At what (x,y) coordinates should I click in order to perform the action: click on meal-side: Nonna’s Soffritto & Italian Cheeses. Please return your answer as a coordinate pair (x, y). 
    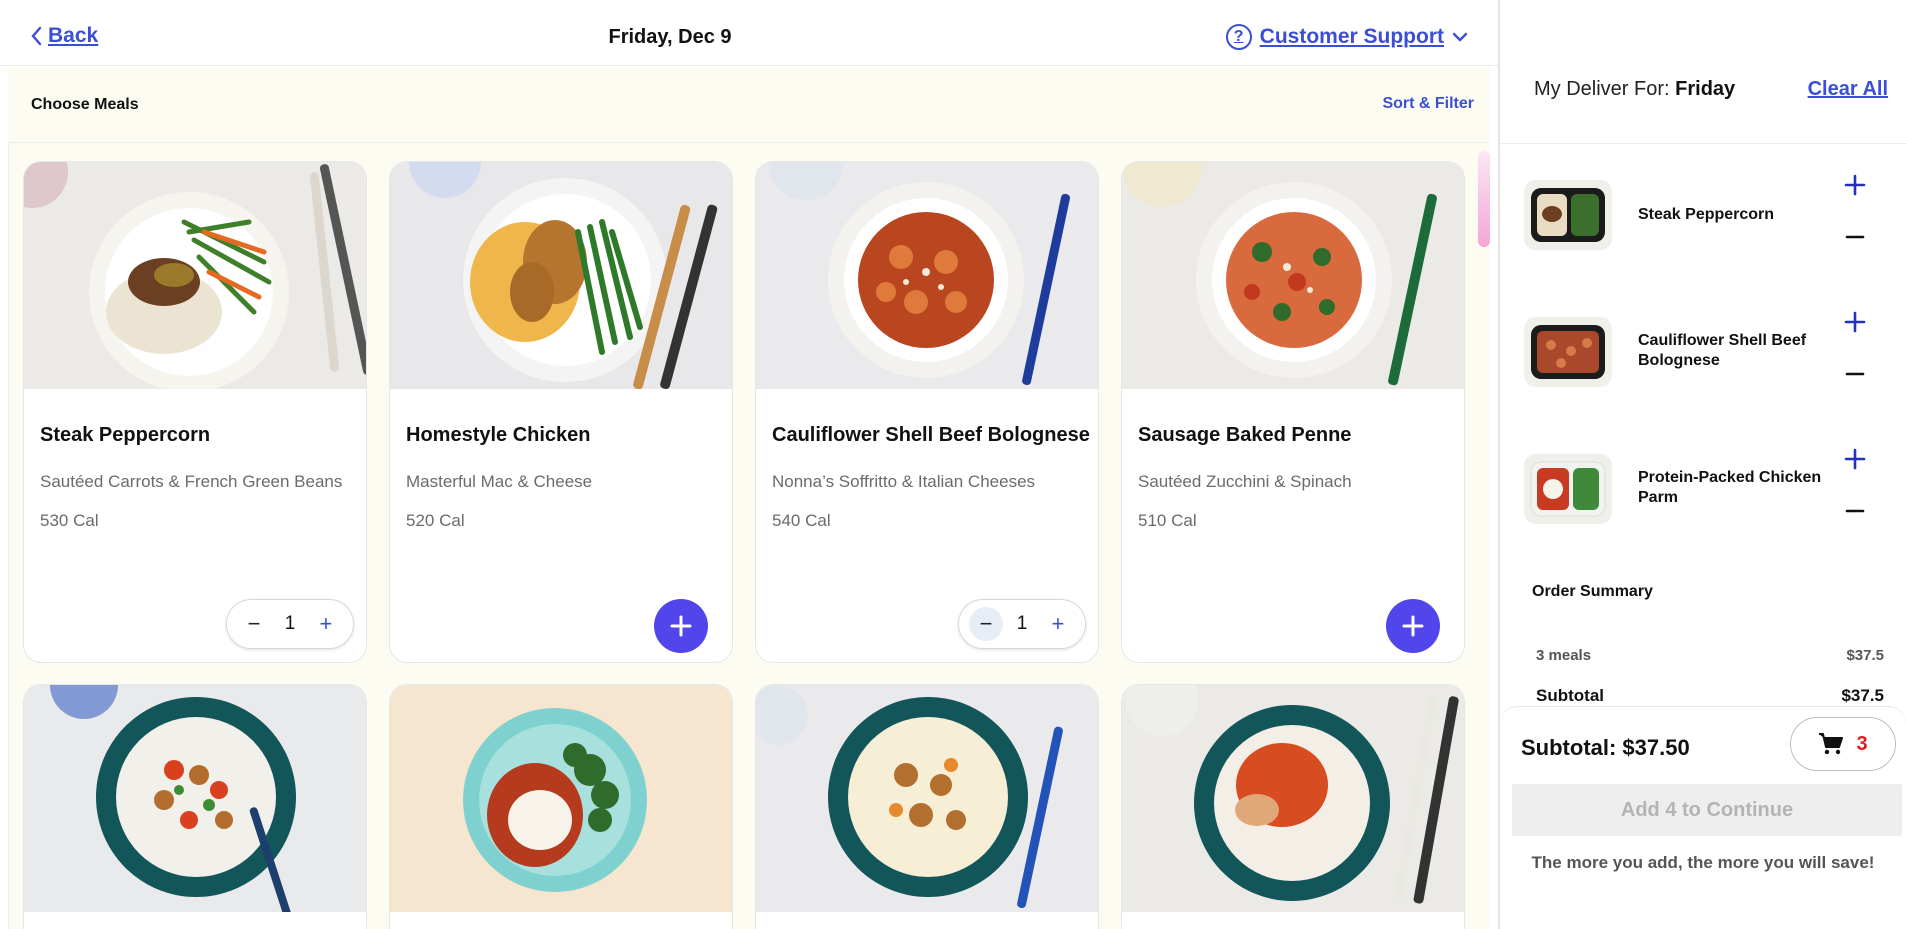
    Looking at the image, I should click on (904, 481).